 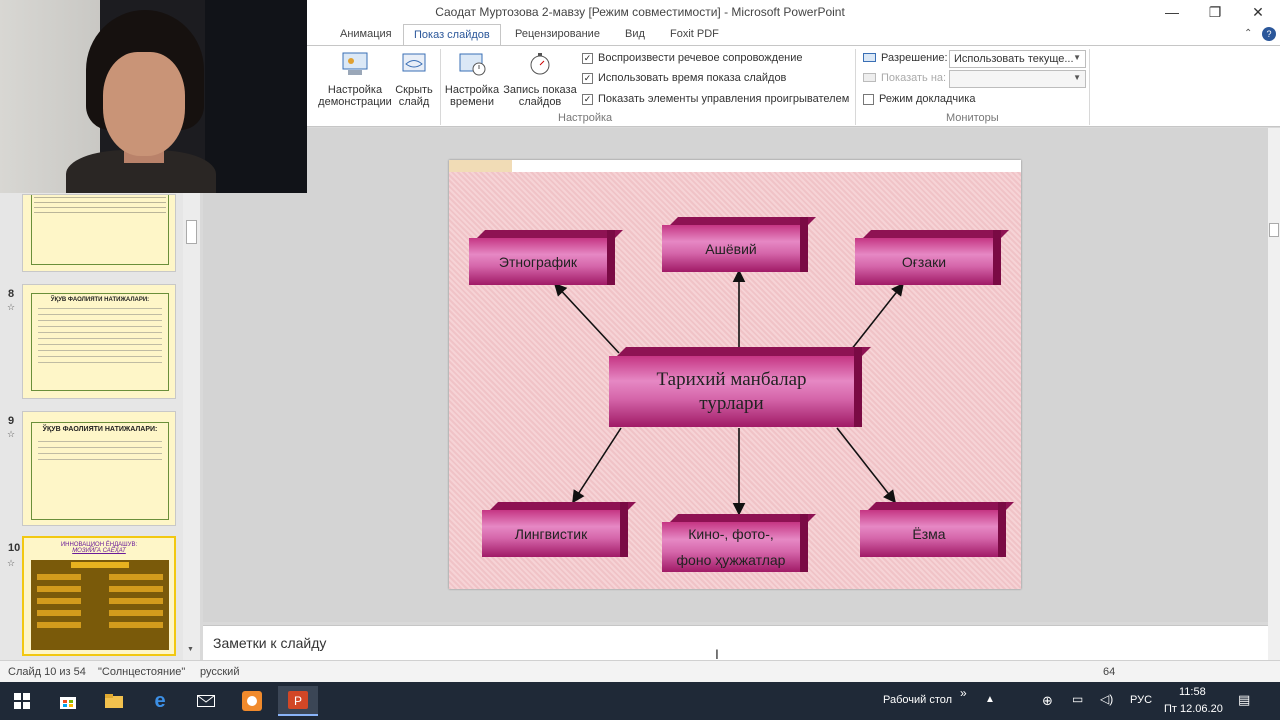 What do you see at coordinates (937, 529) in the screenshot?
I see `node-written: Ёзма` at bounding box center [937, 529].